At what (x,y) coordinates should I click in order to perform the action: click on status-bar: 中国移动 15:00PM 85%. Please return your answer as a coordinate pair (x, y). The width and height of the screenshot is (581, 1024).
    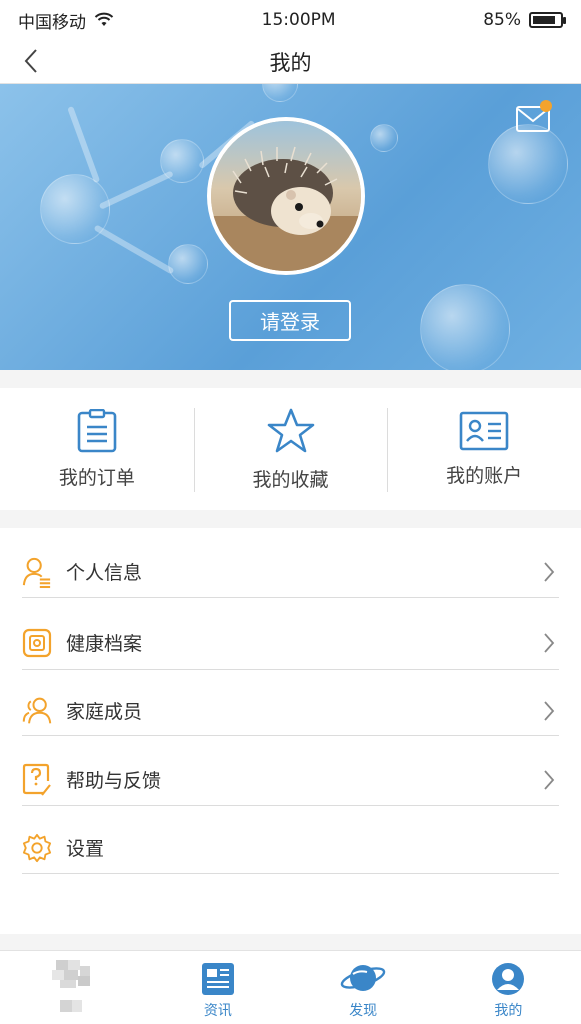
    Looking at the image, I should click on (290, 20).